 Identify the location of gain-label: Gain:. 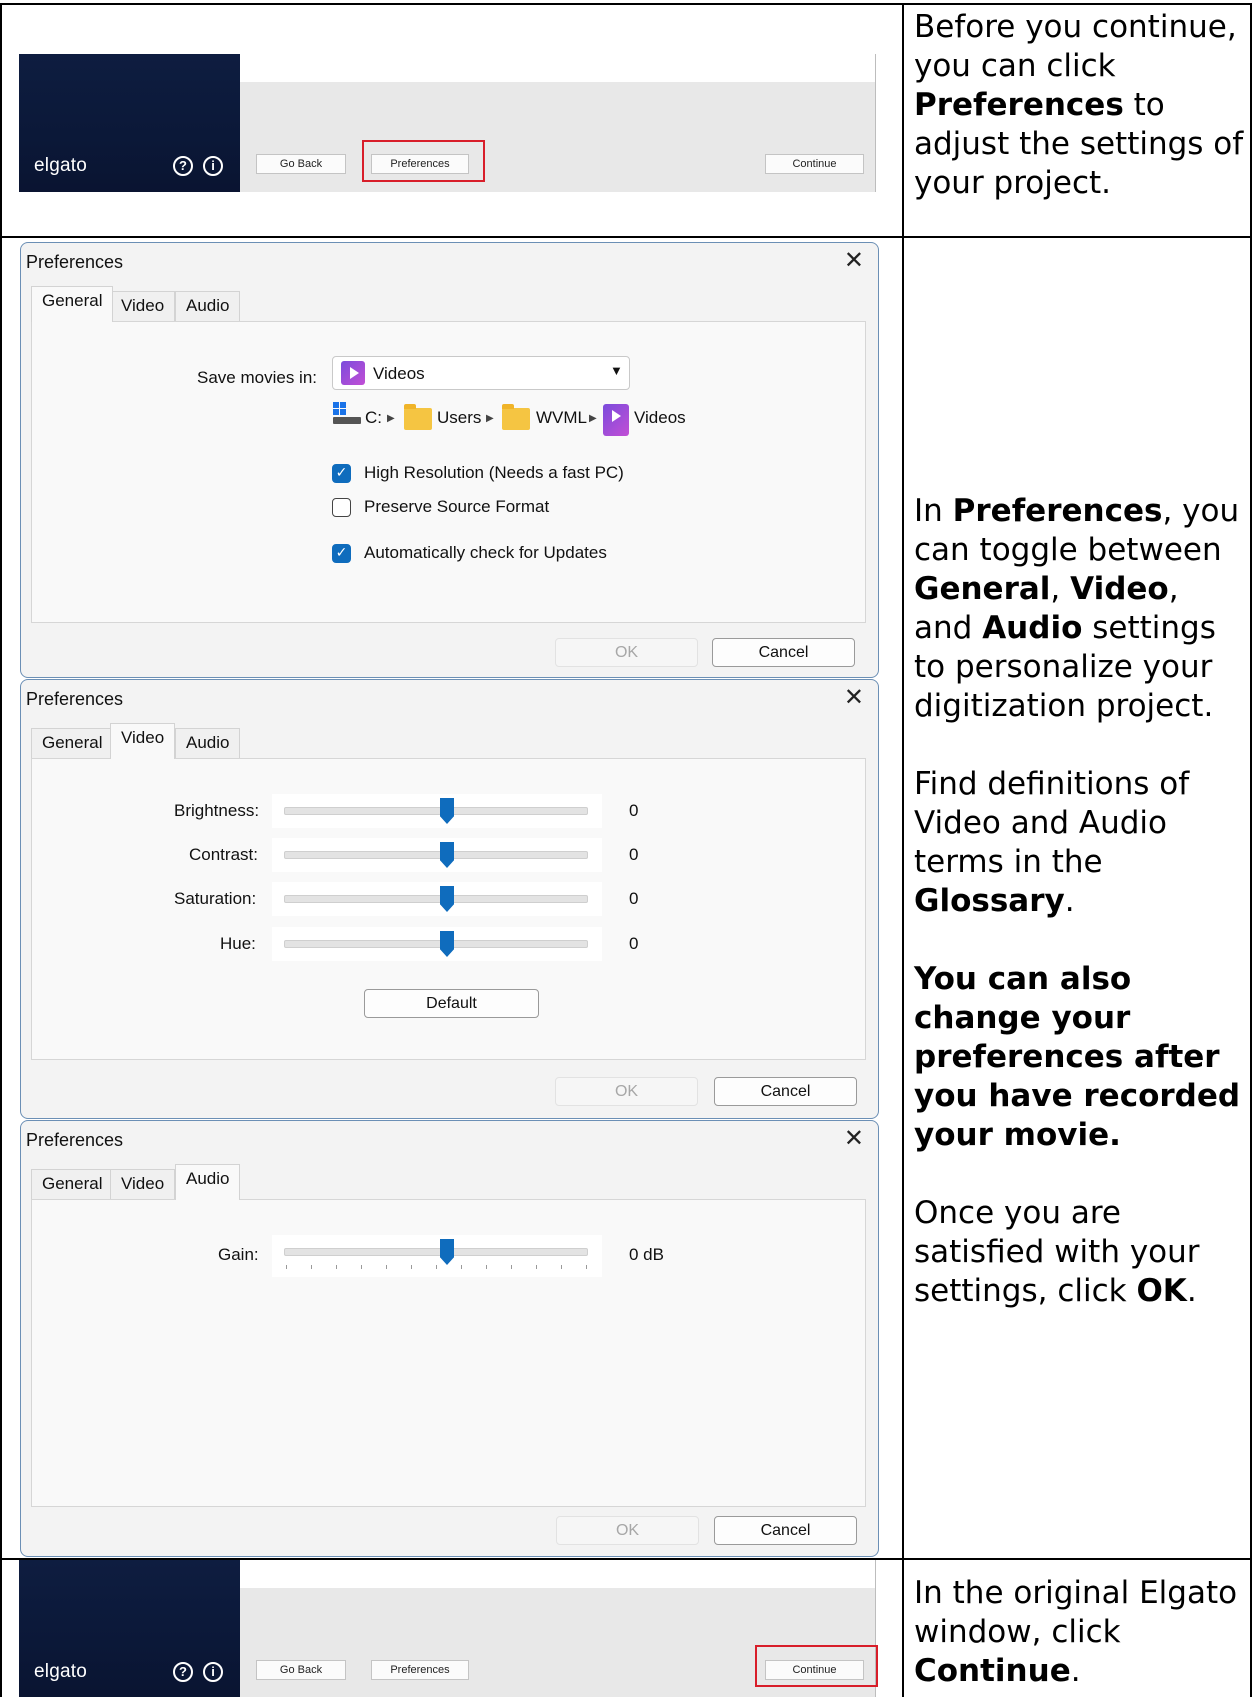
(238, 1254).